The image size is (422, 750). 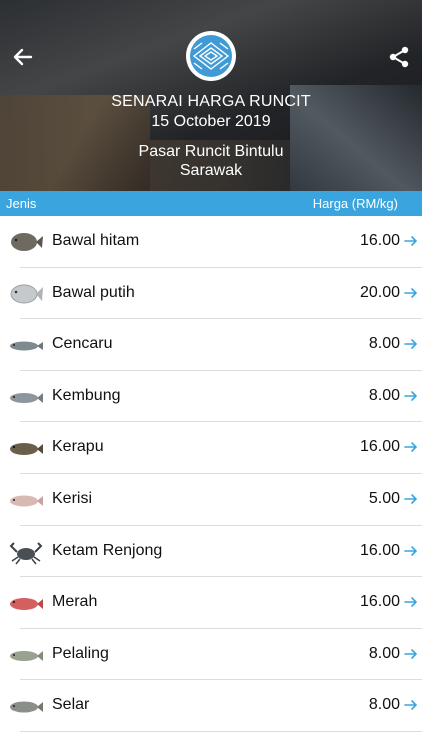 I want to click on app-logo, so click(x=211, y=56).